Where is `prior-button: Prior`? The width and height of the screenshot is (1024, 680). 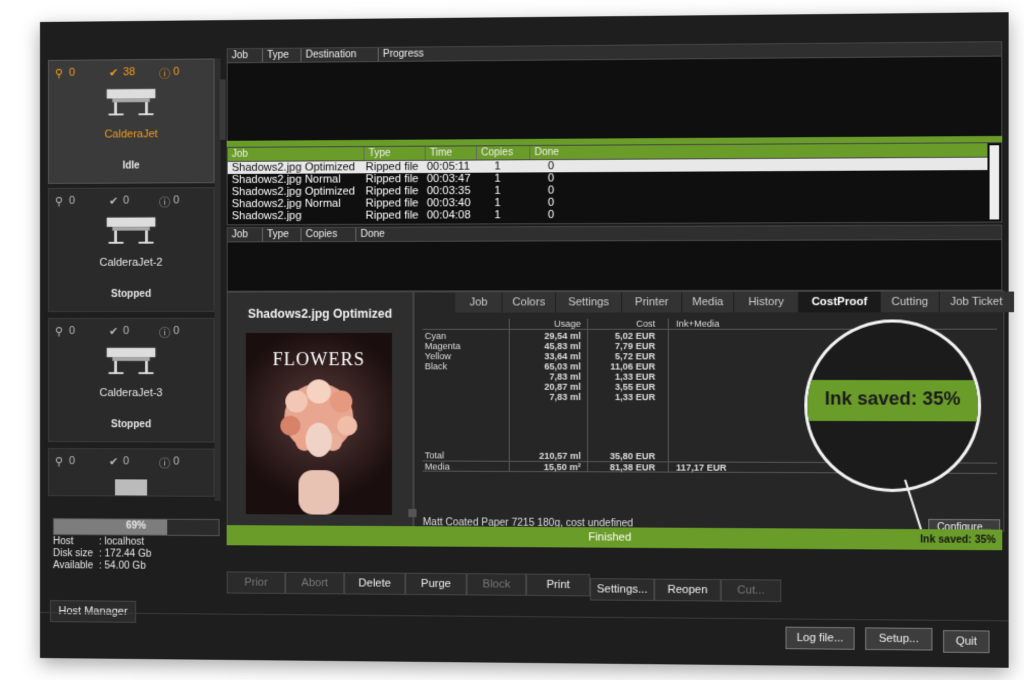 prior-button: Prior is located at coordinates (256, 582).